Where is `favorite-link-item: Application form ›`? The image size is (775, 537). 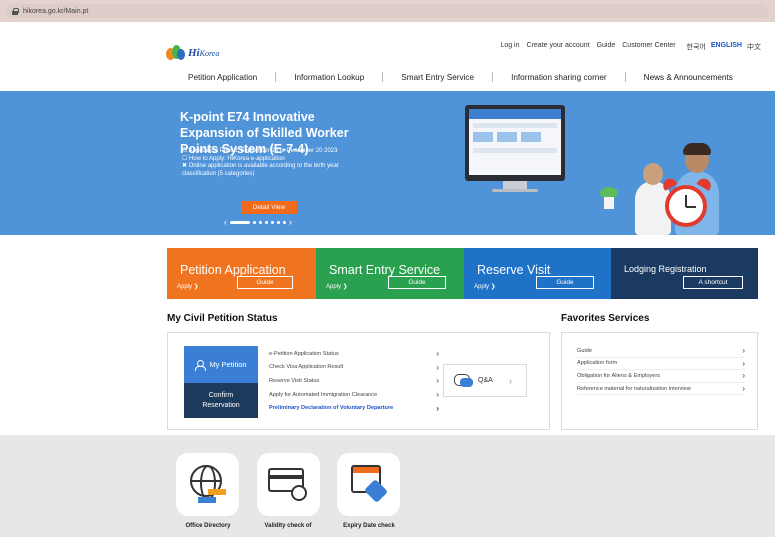 favorite-link-item: Application form › is located at coordinates (661, 364).